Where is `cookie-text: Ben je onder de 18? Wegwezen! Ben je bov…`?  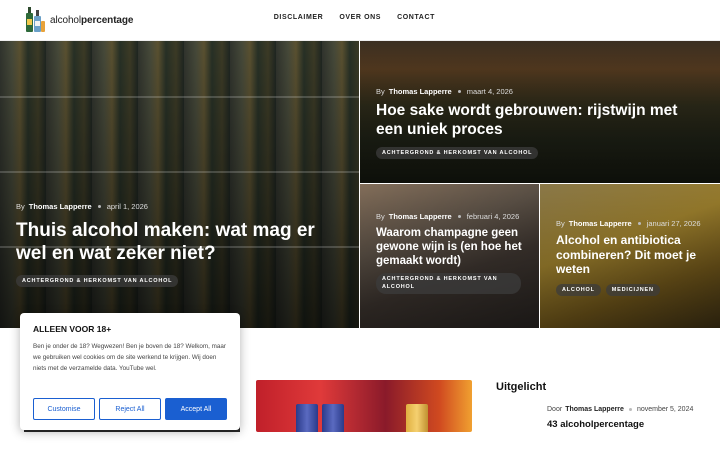 cookie-text: Ben je onder de 18? Wegwezen! Ben je bov… is located at coordinates (129, 358).